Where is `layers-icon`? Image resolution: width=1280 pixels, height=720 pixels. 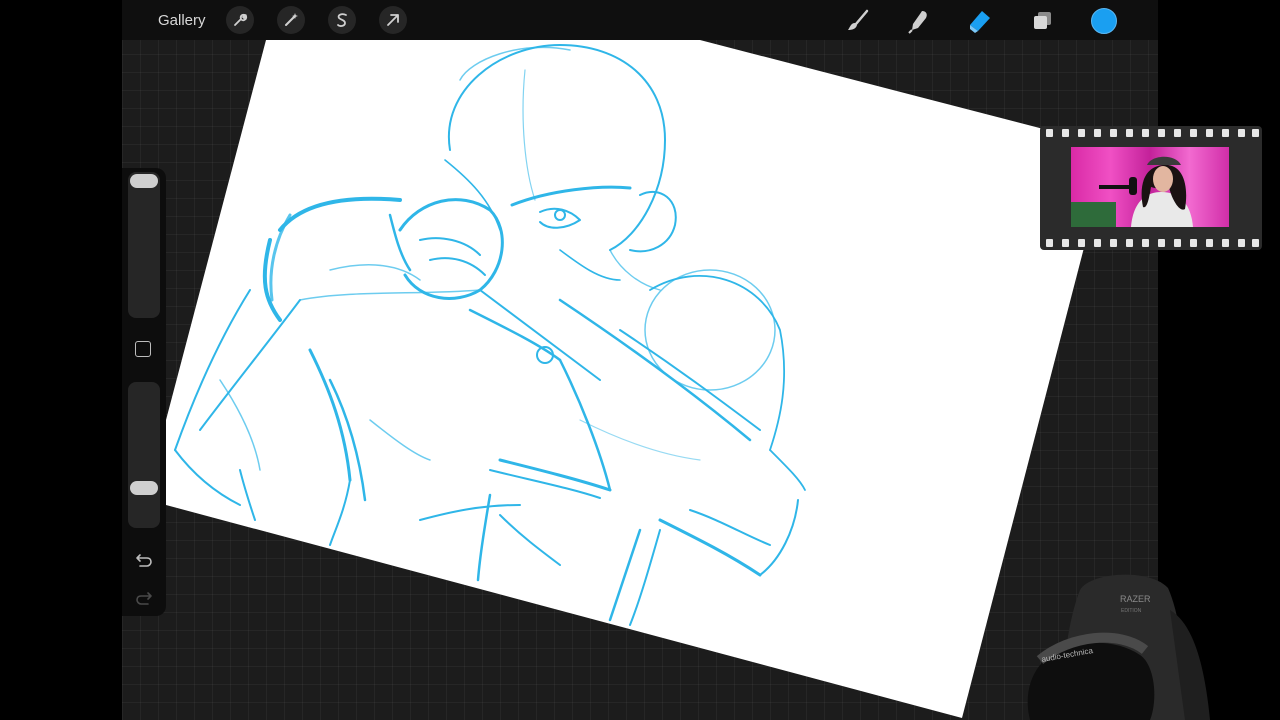 layers-icon is located at coordinates (1042, 20).